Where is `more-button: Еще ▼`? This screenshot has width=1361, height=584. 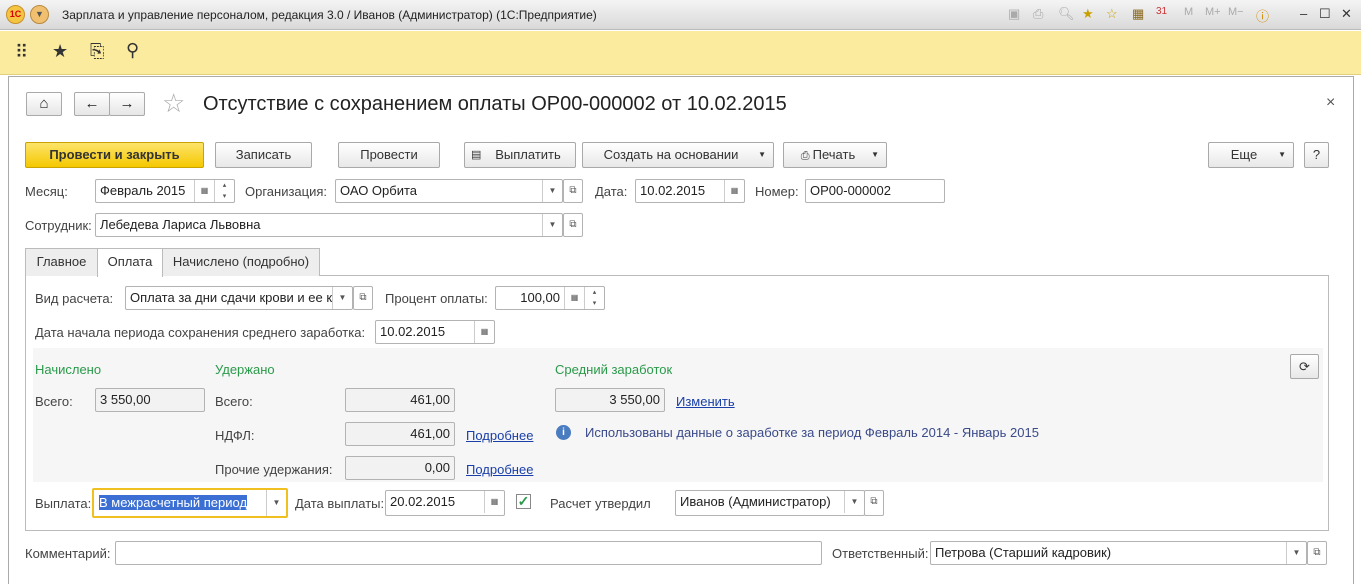 more-button: Еще ▼ is located at coordinates (1251, 155).